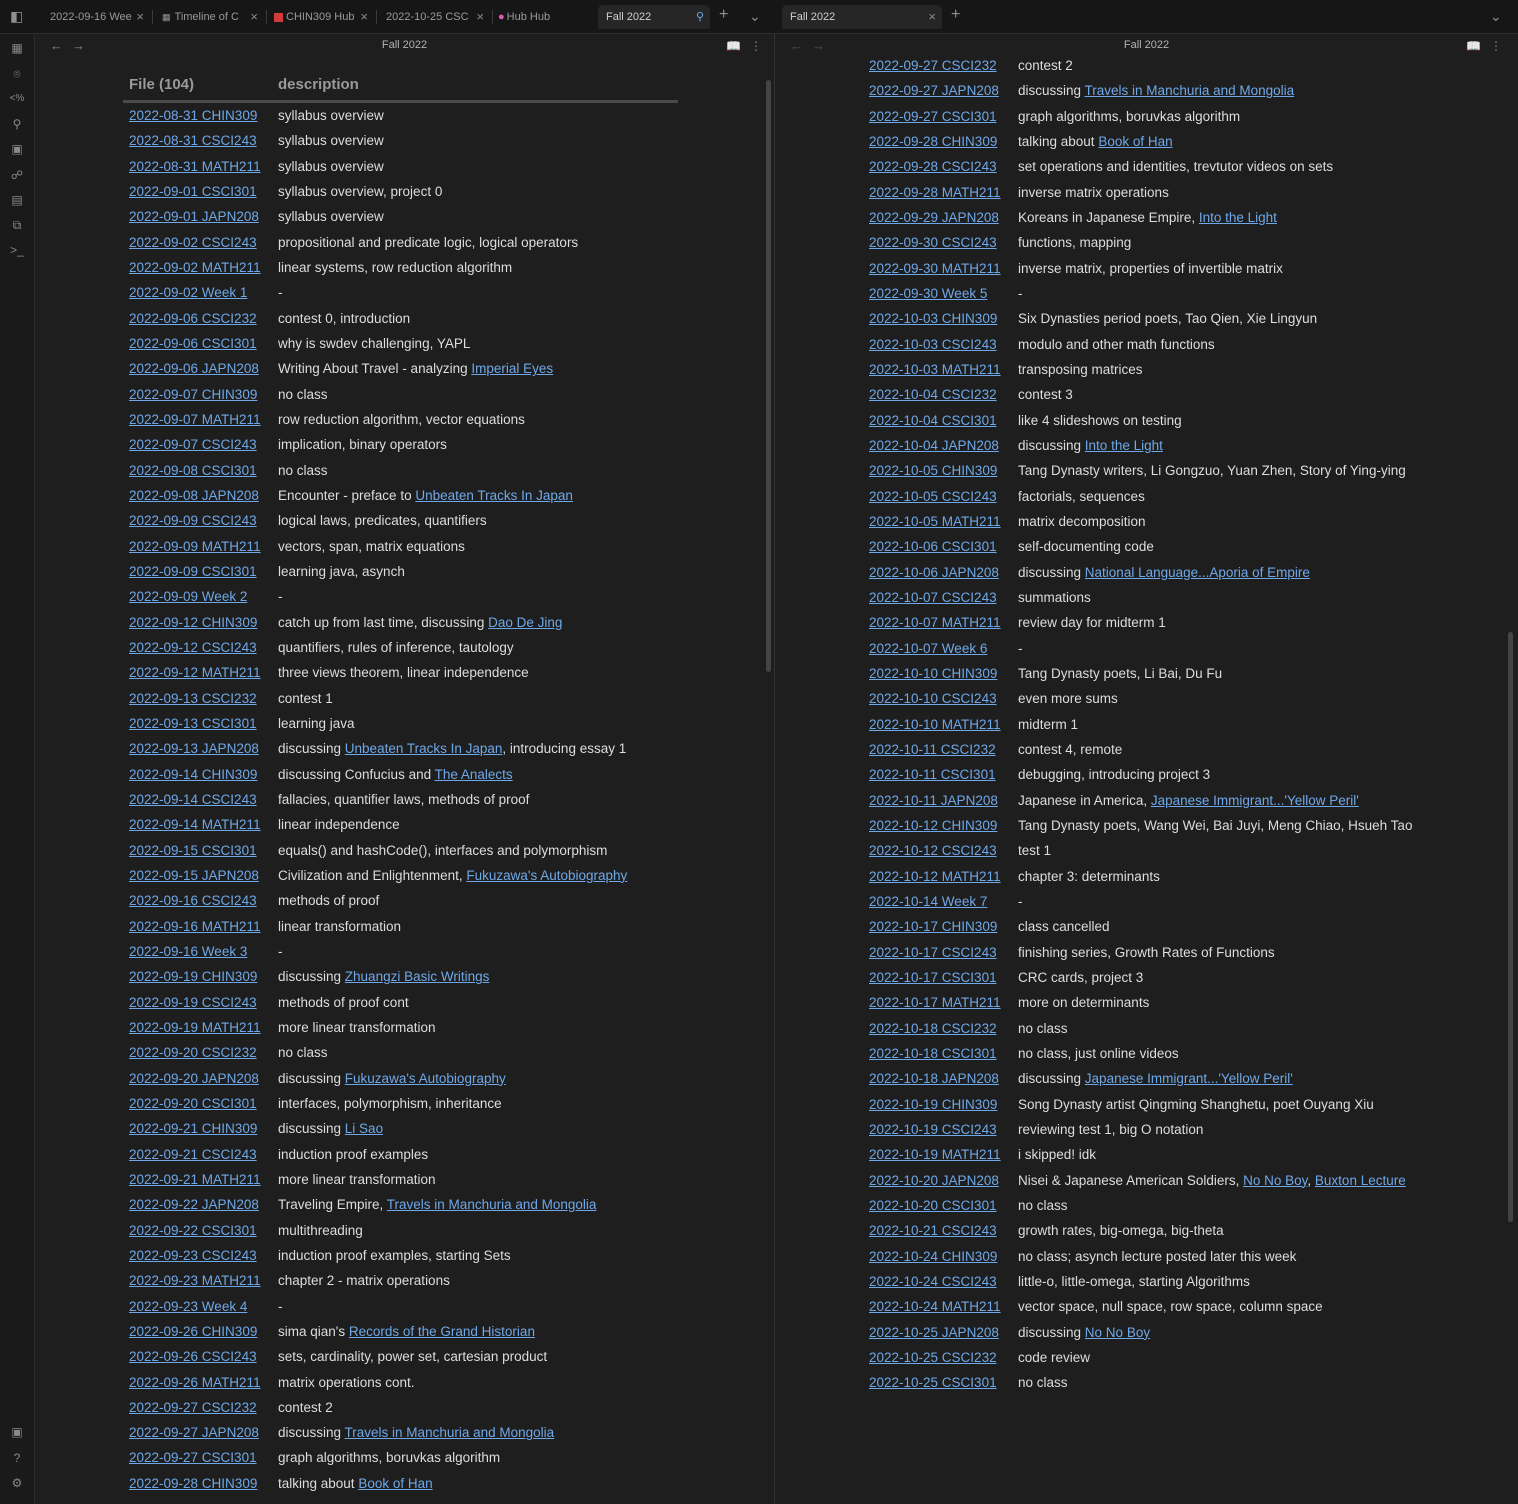 The height and width of the screenshot is (1504, 1518). I want to click on description-link: Buxton Lecture, so click(1360, 1180).